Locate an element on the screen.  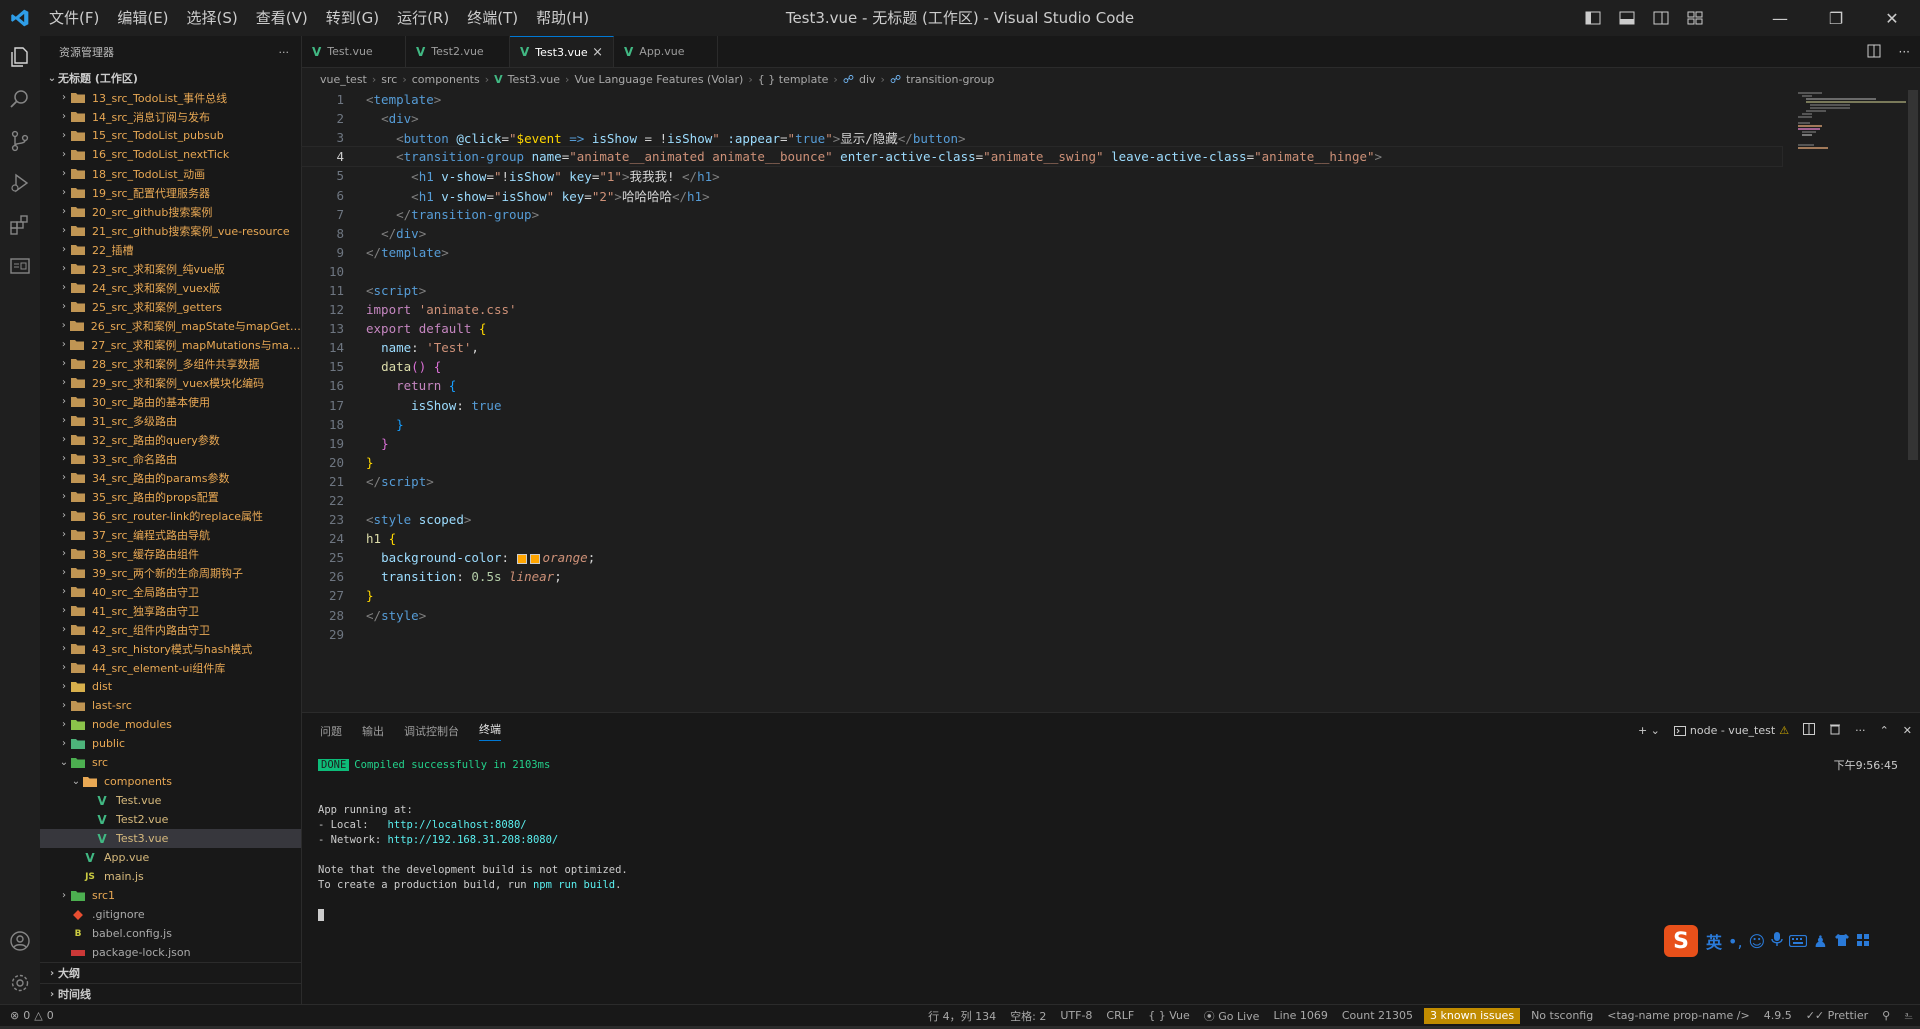
code-line: 21 </script> is located at coordinates (1042, 481).